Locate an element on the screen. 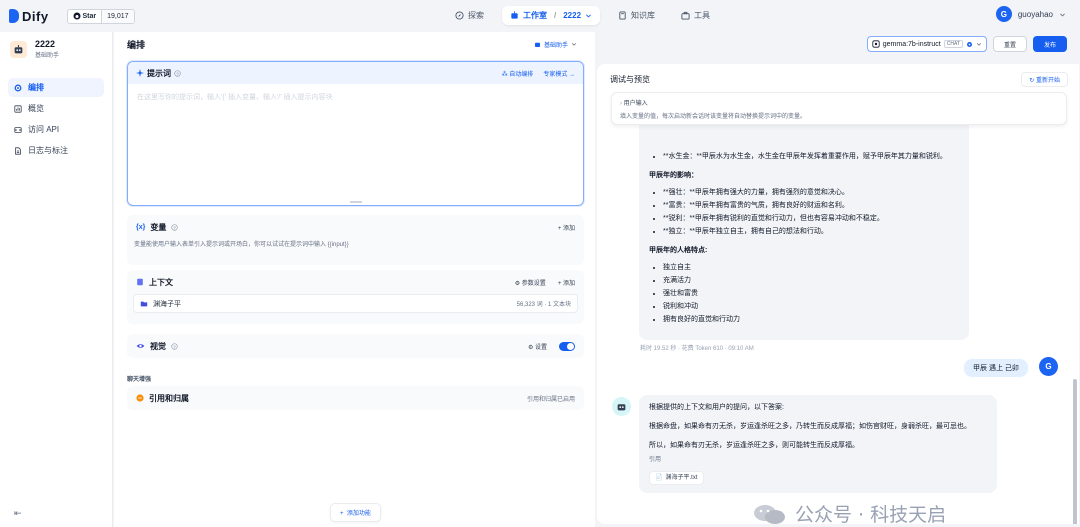 The image size is (1080, 527). app-type: 基础助手 is located at coordinates (47, 56).